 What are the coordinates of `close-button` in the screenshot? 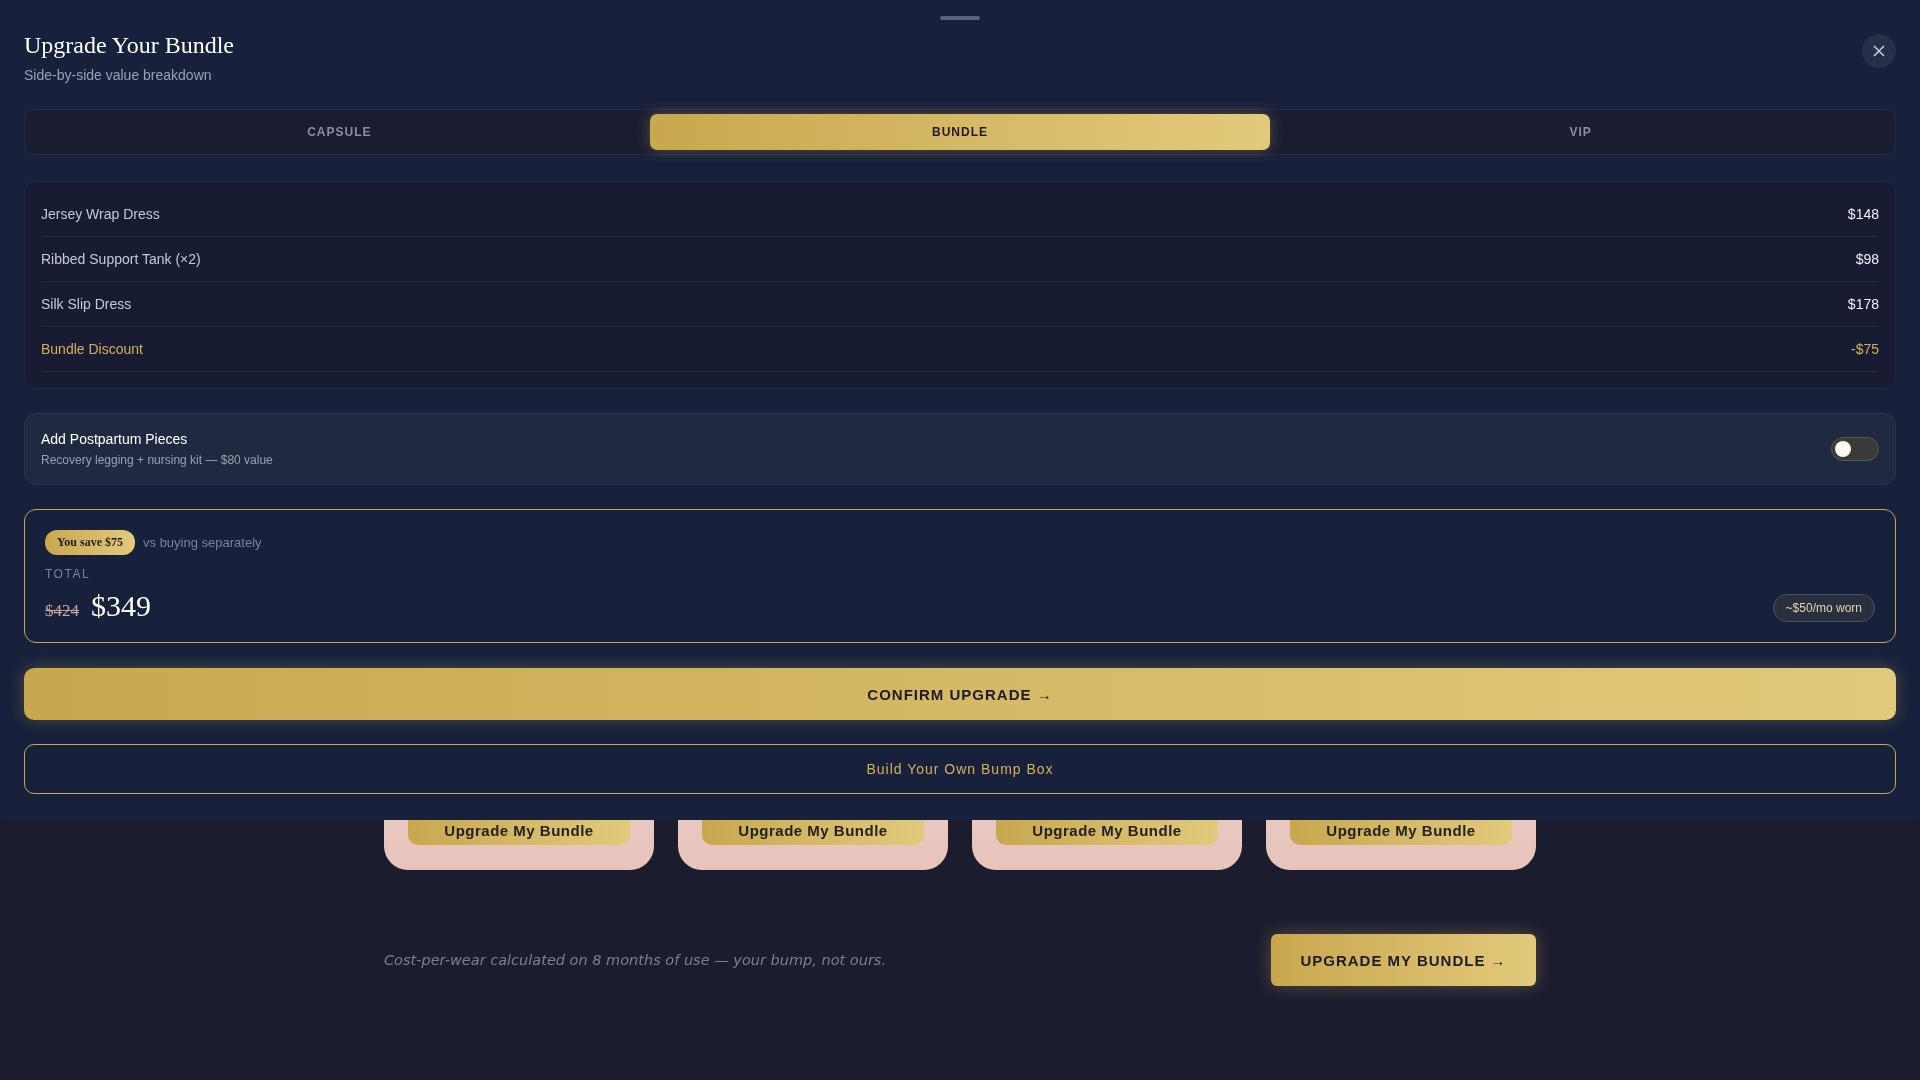 It's located at (1879, 51).